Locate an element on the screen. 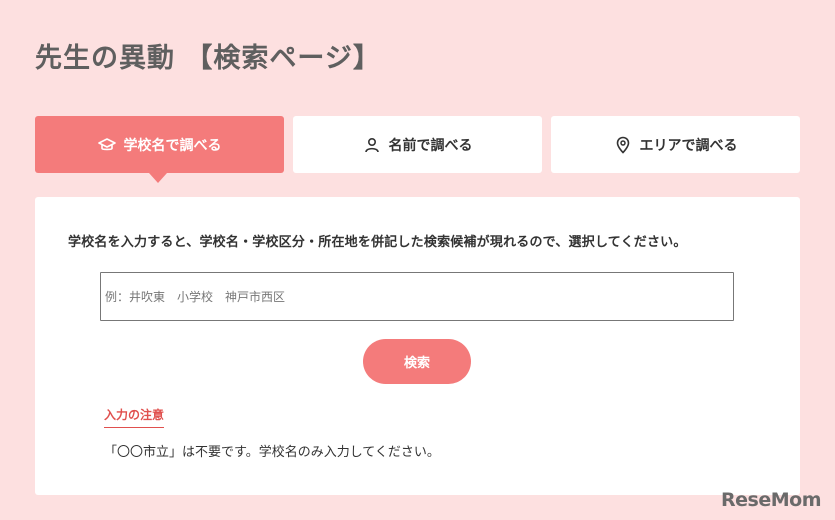  tab-label: 学校名で調べる is located at coordinates (172, 145).